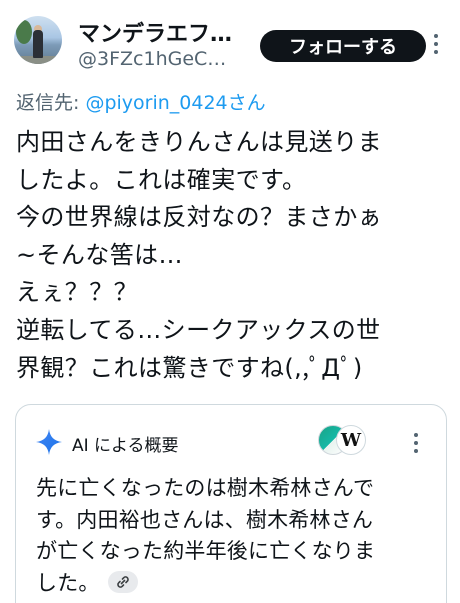  I want to click on ai-text-line: が亡くなった約半年後に亡くなりま, so click(206, 551).